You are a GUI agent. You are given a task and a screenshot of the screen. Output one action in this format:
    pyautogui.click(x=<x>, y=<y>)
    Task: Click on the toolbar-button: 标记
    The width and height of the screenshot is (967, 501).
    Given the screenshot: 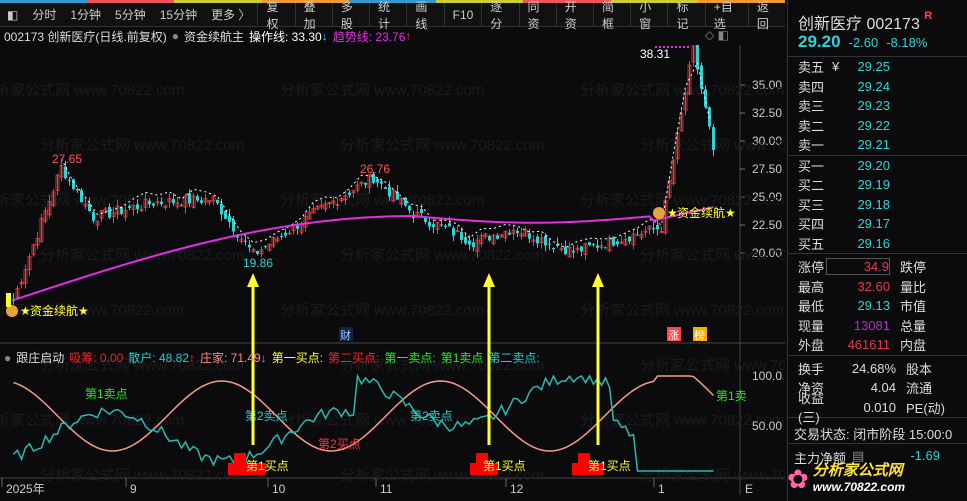 What is the action you would take?
    pyautogui.click(x=685, y=15)
    